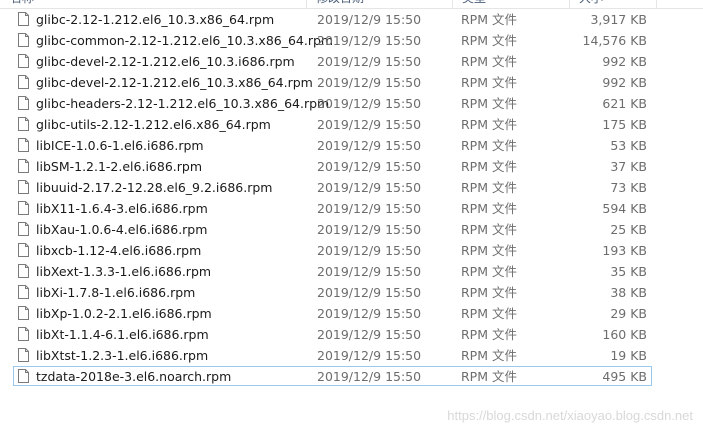  I want to click on column-header-type: 类型, so click(512, 4).